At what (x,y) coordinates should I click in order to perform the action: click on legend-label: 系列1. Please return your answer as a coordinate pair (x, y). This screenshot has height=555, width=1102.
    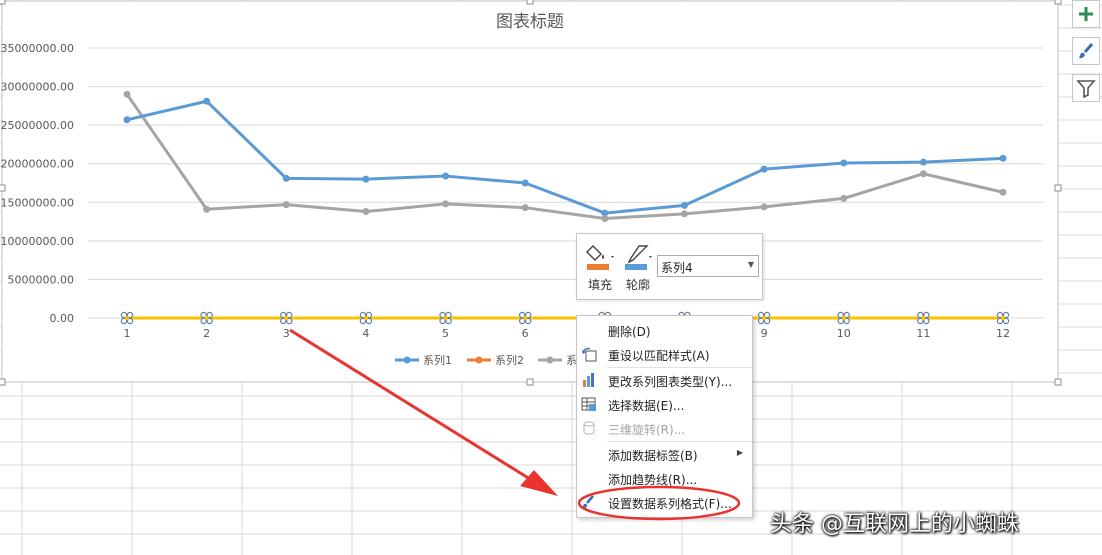
    Looking at the image, I should click on (437, 360).